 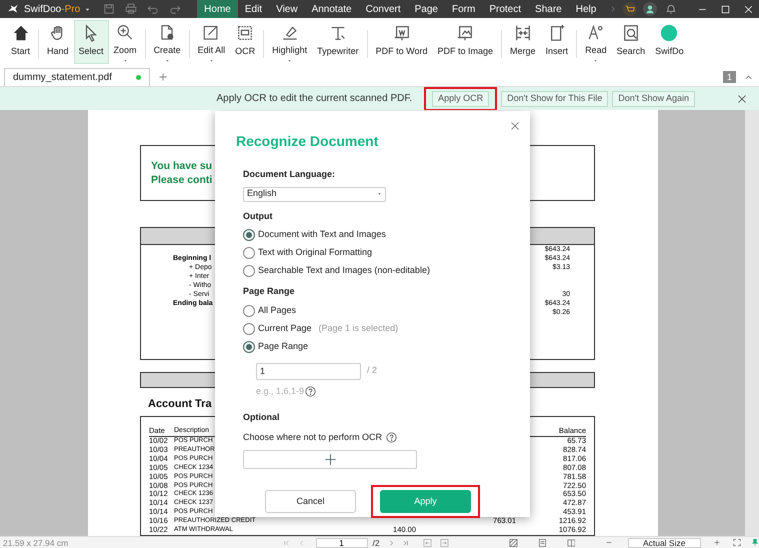 What do you see at coordinates (261, 417) in the screenshot?
I see `section-heading: Optional` at bounding box center [261, 417].